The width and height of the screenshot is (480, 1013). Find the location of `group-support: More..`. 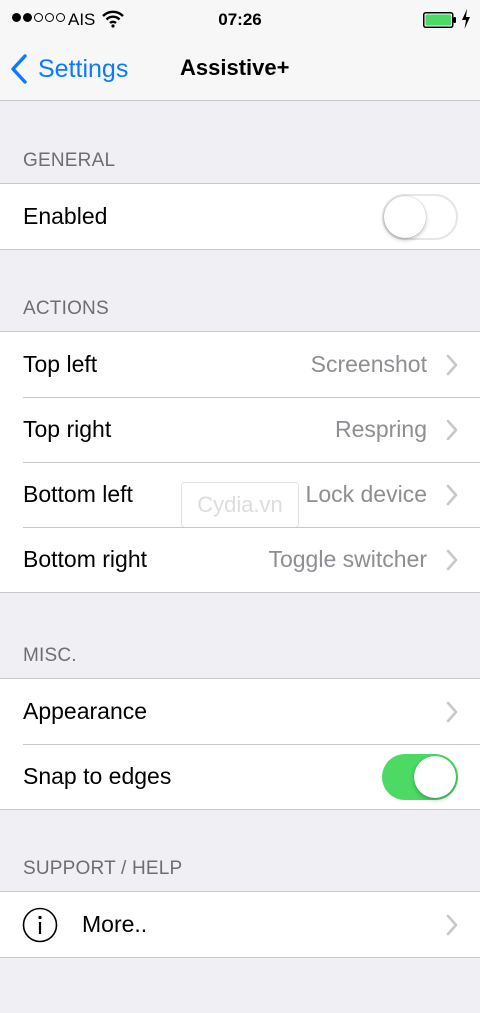

group-support: More.. is located at coordinates (240, 924).